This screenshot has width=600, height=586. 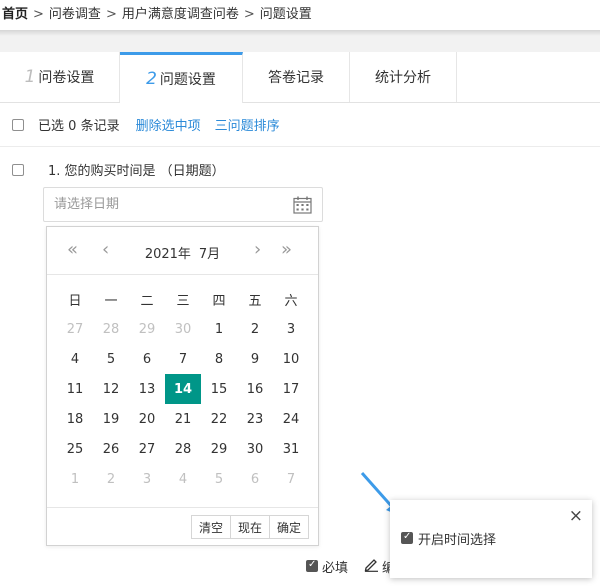 What do you see at coordinates (219, 301) in the screenshot?
I see `weekday-label: 四` at bounding box center [219, 301].